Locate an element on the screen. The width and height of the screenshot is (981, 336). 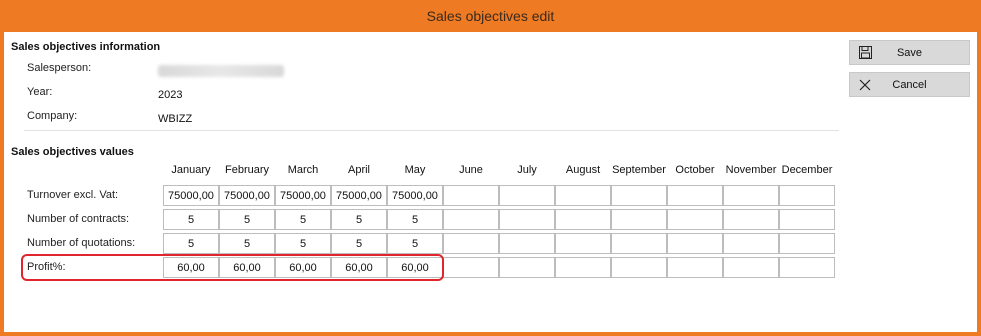
save-button: Save is located at coordinates (909, 52).